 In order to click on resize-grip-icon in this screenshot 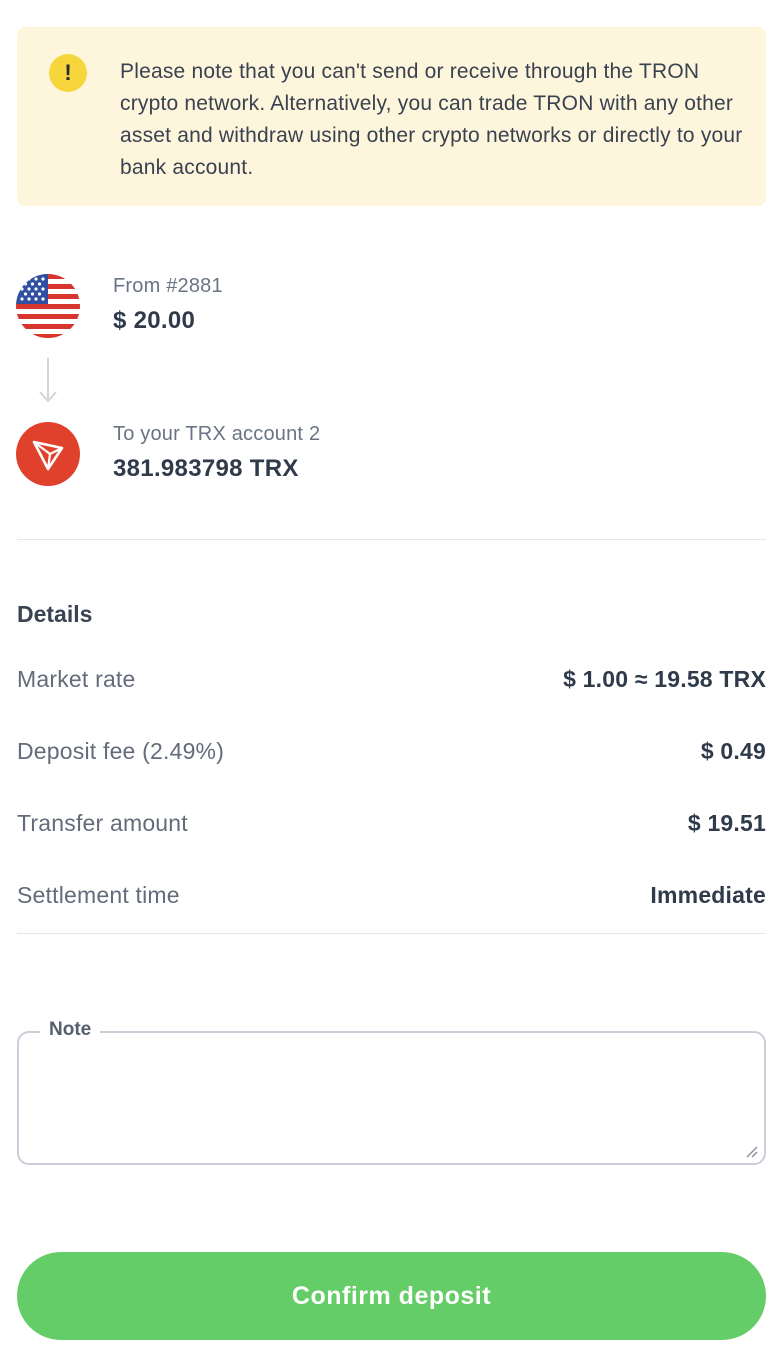, I will do `click(751, 1151)`.